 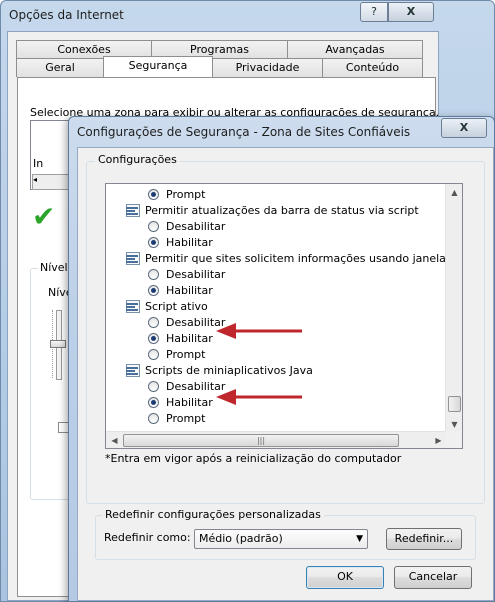 What do you see at coordinates (454, 192) in the screenshot?
I see `scroll-up-icon: ▲` at bounding box center [454, 192].